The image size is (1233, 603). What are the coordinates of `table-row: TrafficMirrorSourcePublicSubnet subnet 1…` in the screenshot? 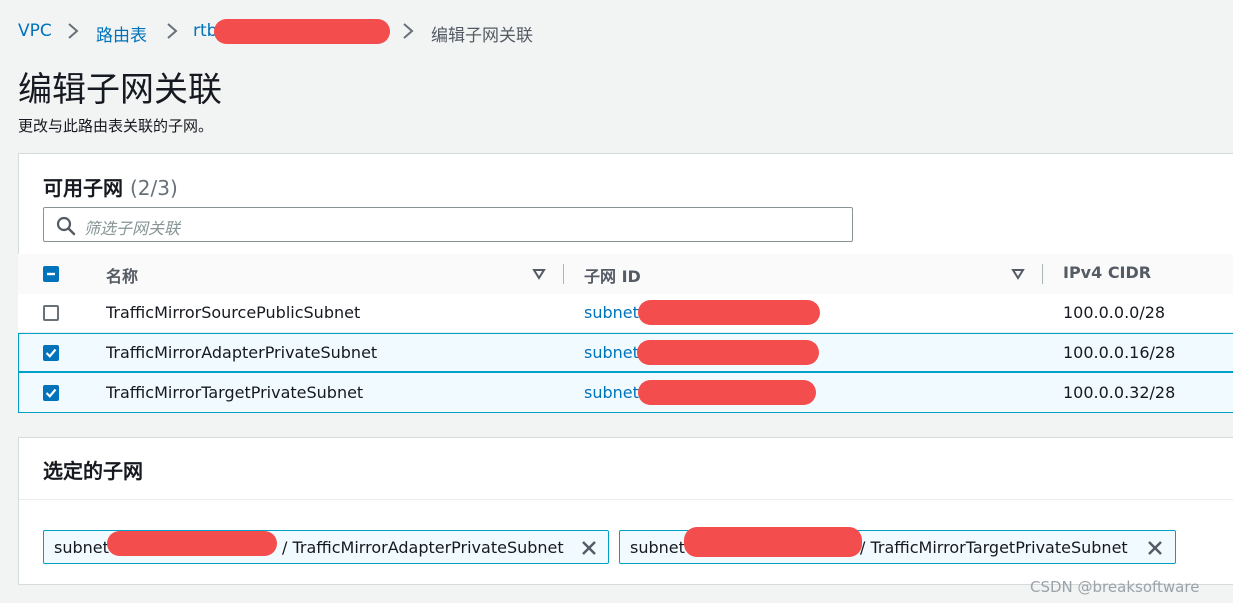 It's located at (625, 313).